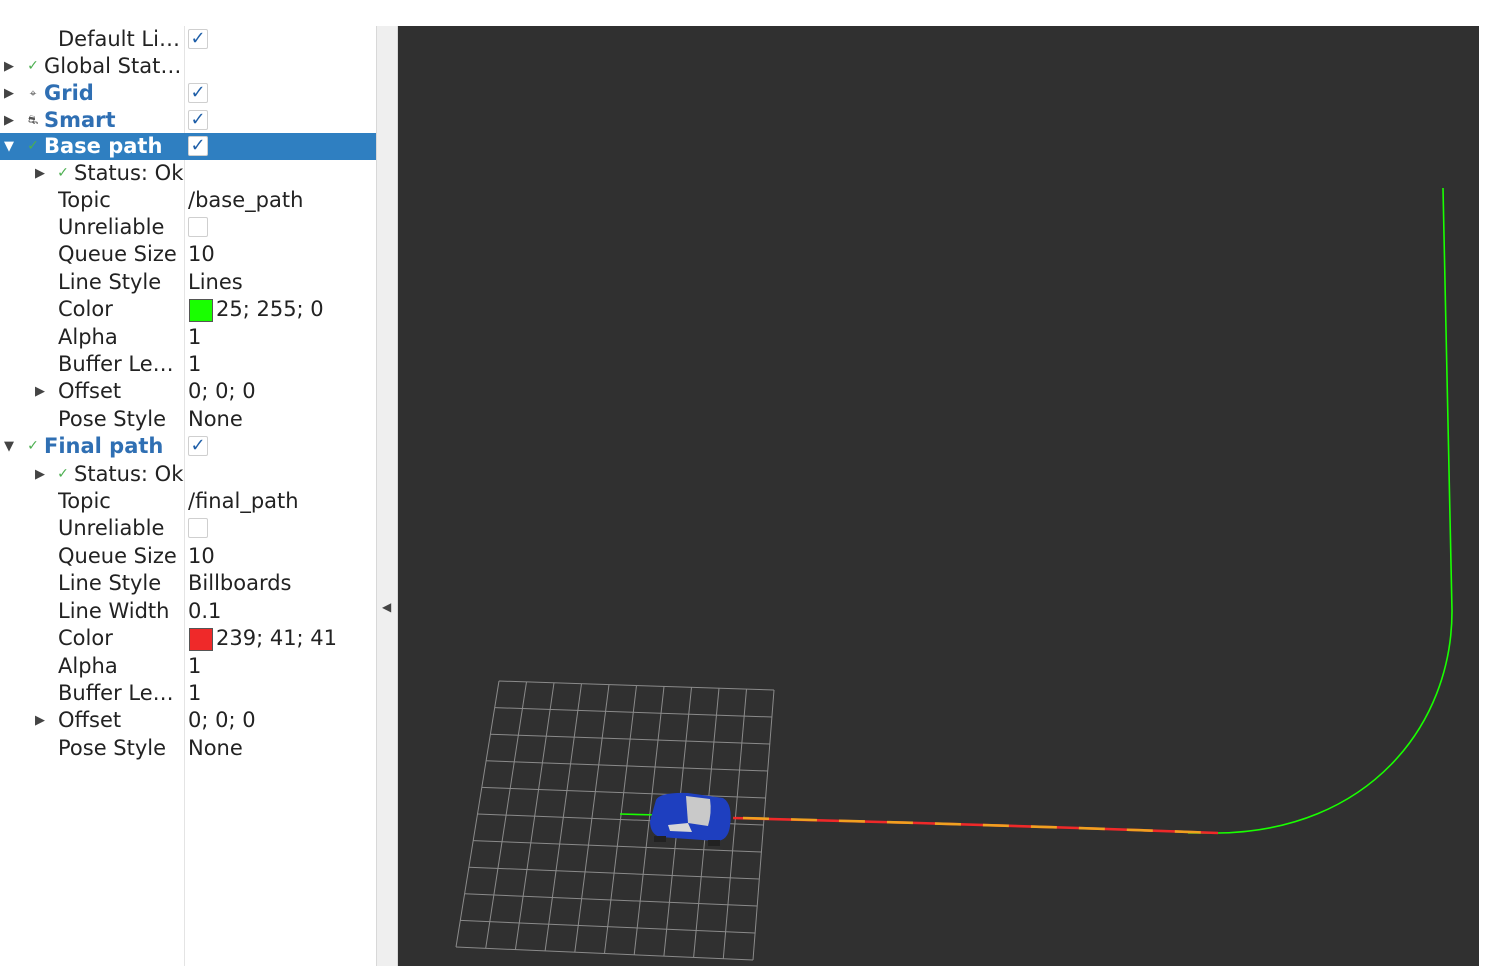 The width and height of the screenshot is (1490, 976). Describe the element at coordinates (33, 120) in the screenshot. I see `robot-model-icon: ⛐` at that location.